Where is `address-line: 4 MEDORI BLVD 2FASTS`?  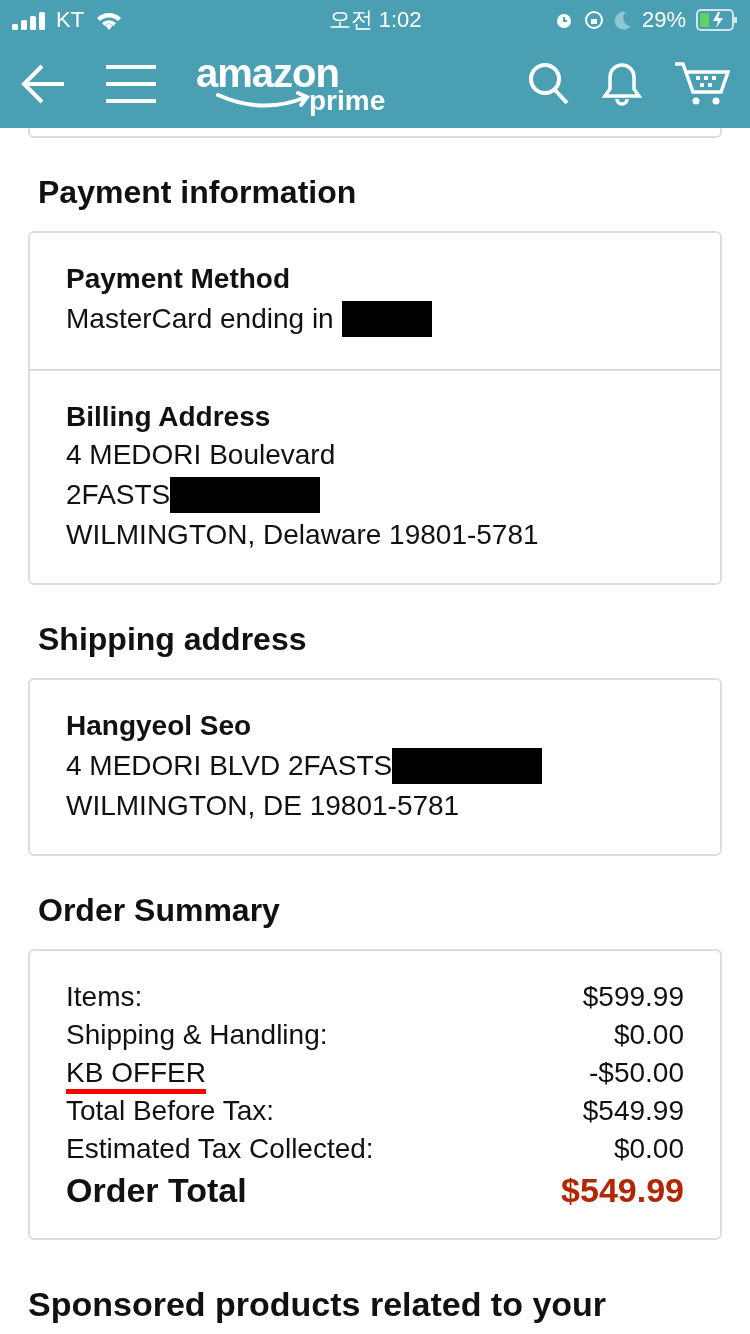
address-line: 4 MEDORI BLVD 2FASTS is located at coordinates (229, 766).